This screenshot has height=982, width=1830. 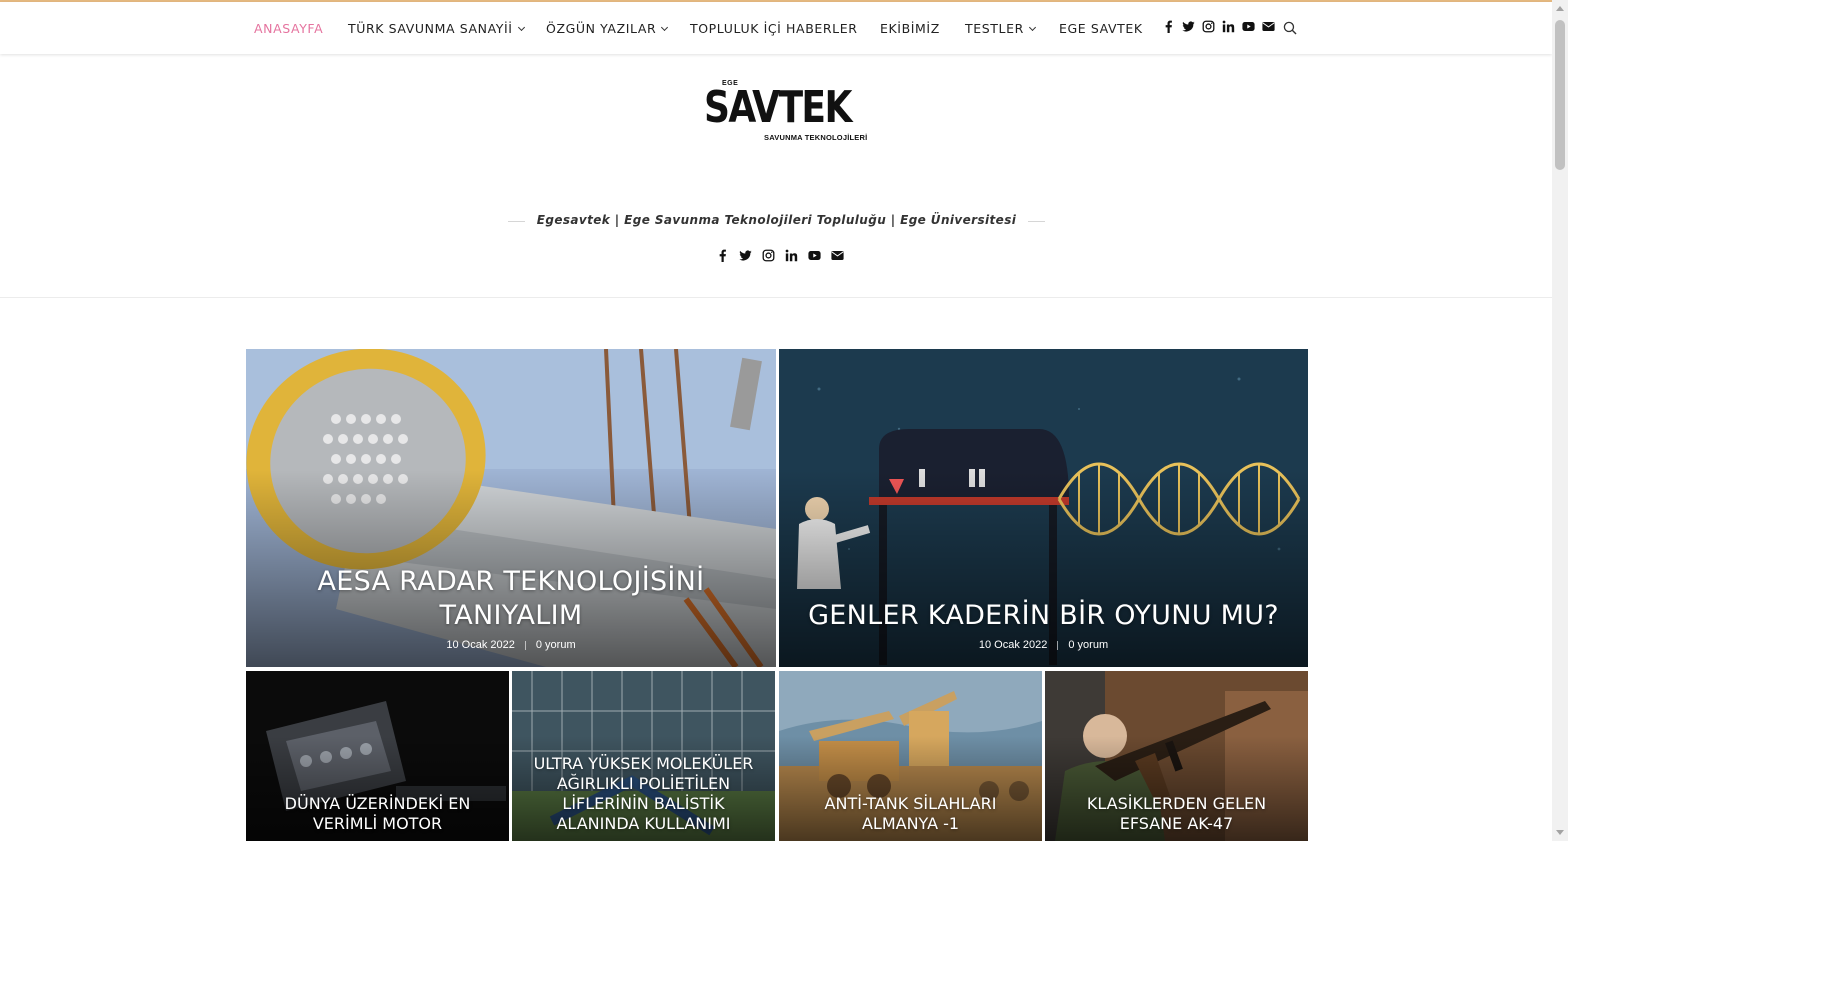 I want to click on nav-item-anasayfa: ANASAYFA, so click(x=288, y=28).